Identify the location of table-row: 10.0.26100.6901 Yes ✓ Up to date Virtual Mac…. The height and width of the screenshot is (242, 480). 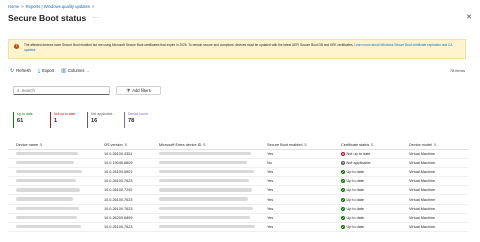
(238, 173).